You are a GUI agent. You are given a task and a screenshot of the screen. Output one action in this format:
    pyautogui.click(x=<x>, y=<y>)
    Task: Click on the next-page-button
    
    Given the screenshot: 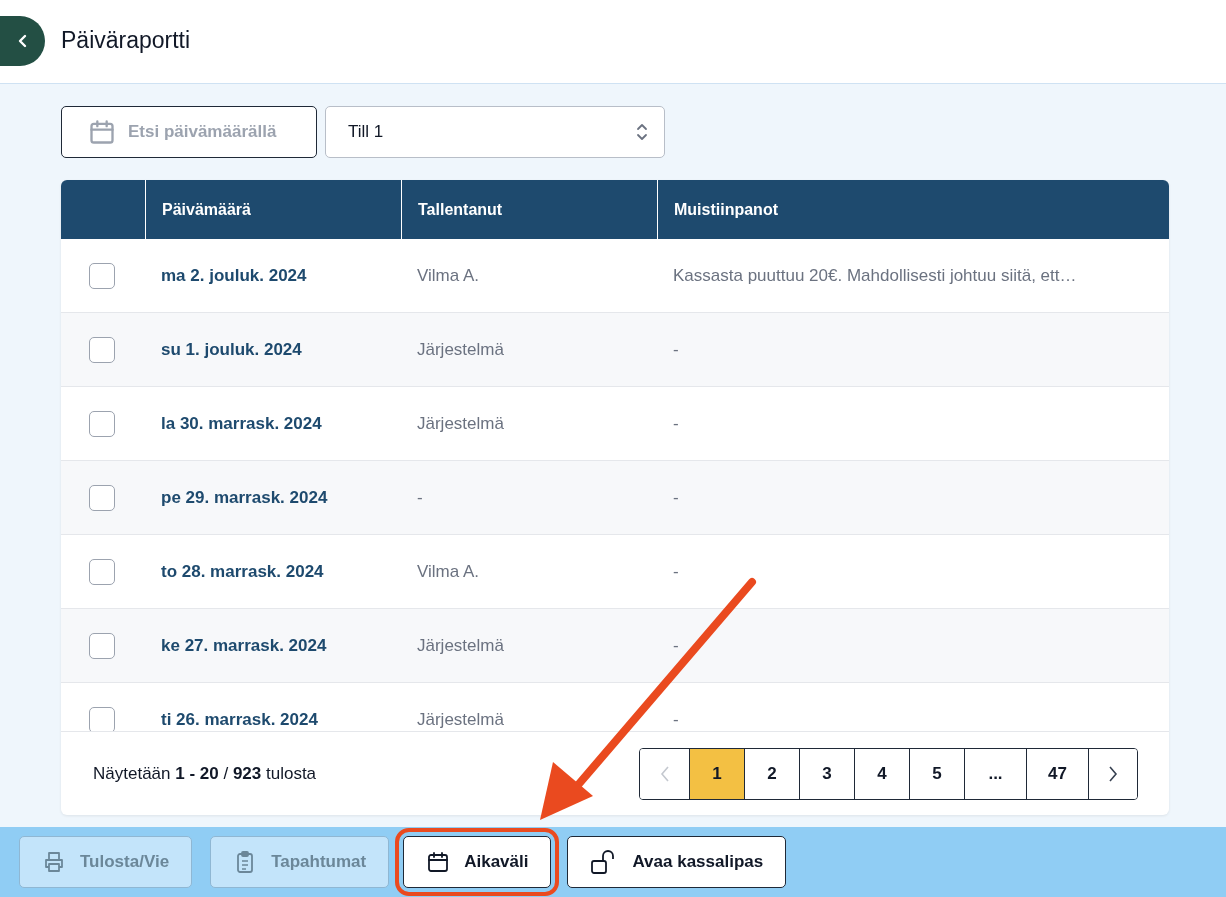 What is the action you would take?
    pyautogui.click(x=1112, y=773)
    